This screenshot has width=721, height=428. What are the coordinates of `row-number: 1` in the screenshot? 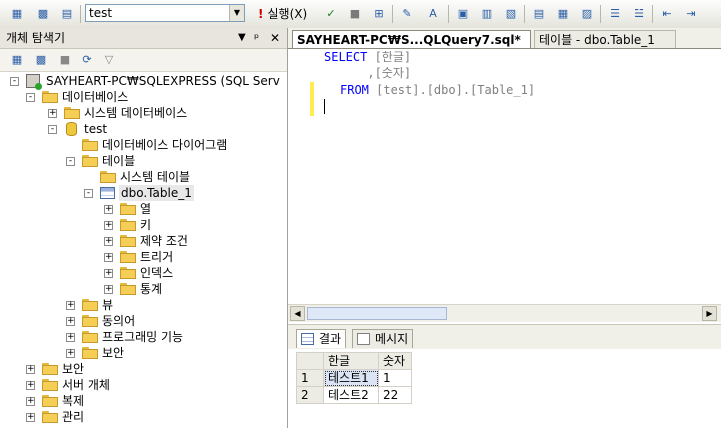 It's located at (310, 378).